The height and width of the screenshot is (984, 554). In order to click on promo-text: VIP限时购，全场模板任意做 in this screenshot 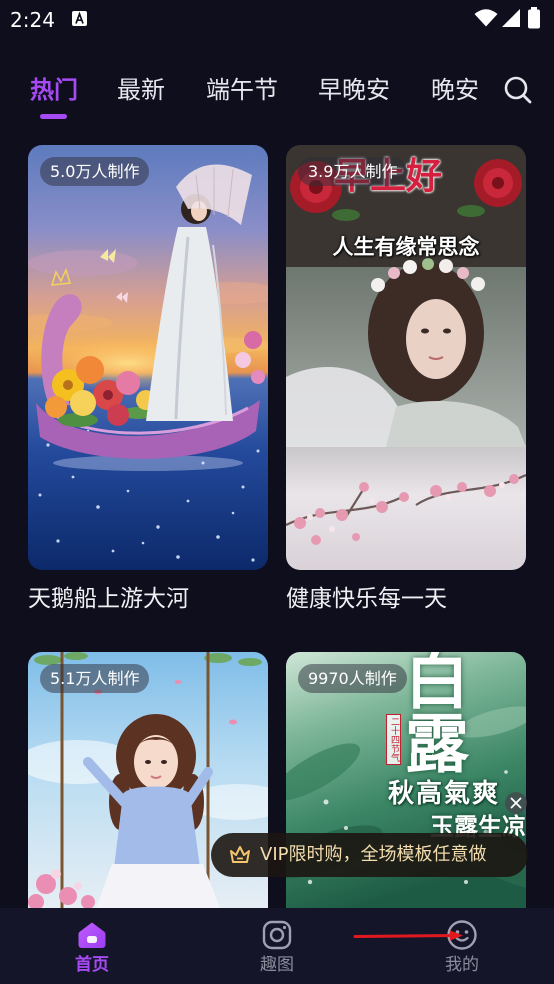, I will do `click(373, 854)`.